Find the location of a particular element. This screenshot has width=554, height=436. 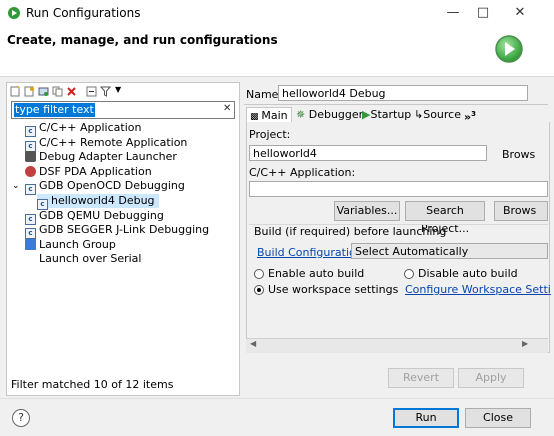

tab-overflow: »3 is located at coordinates (470, 115).